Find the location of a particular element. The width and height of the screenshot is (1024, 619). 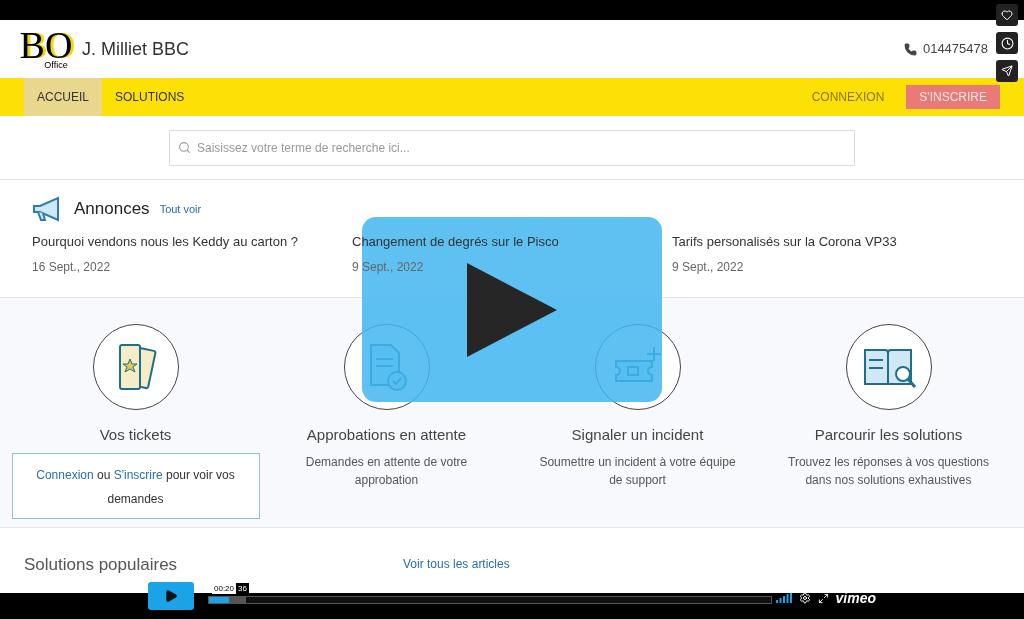

nav-tab: SOLUTIONS is located at coordinates (150, 97).